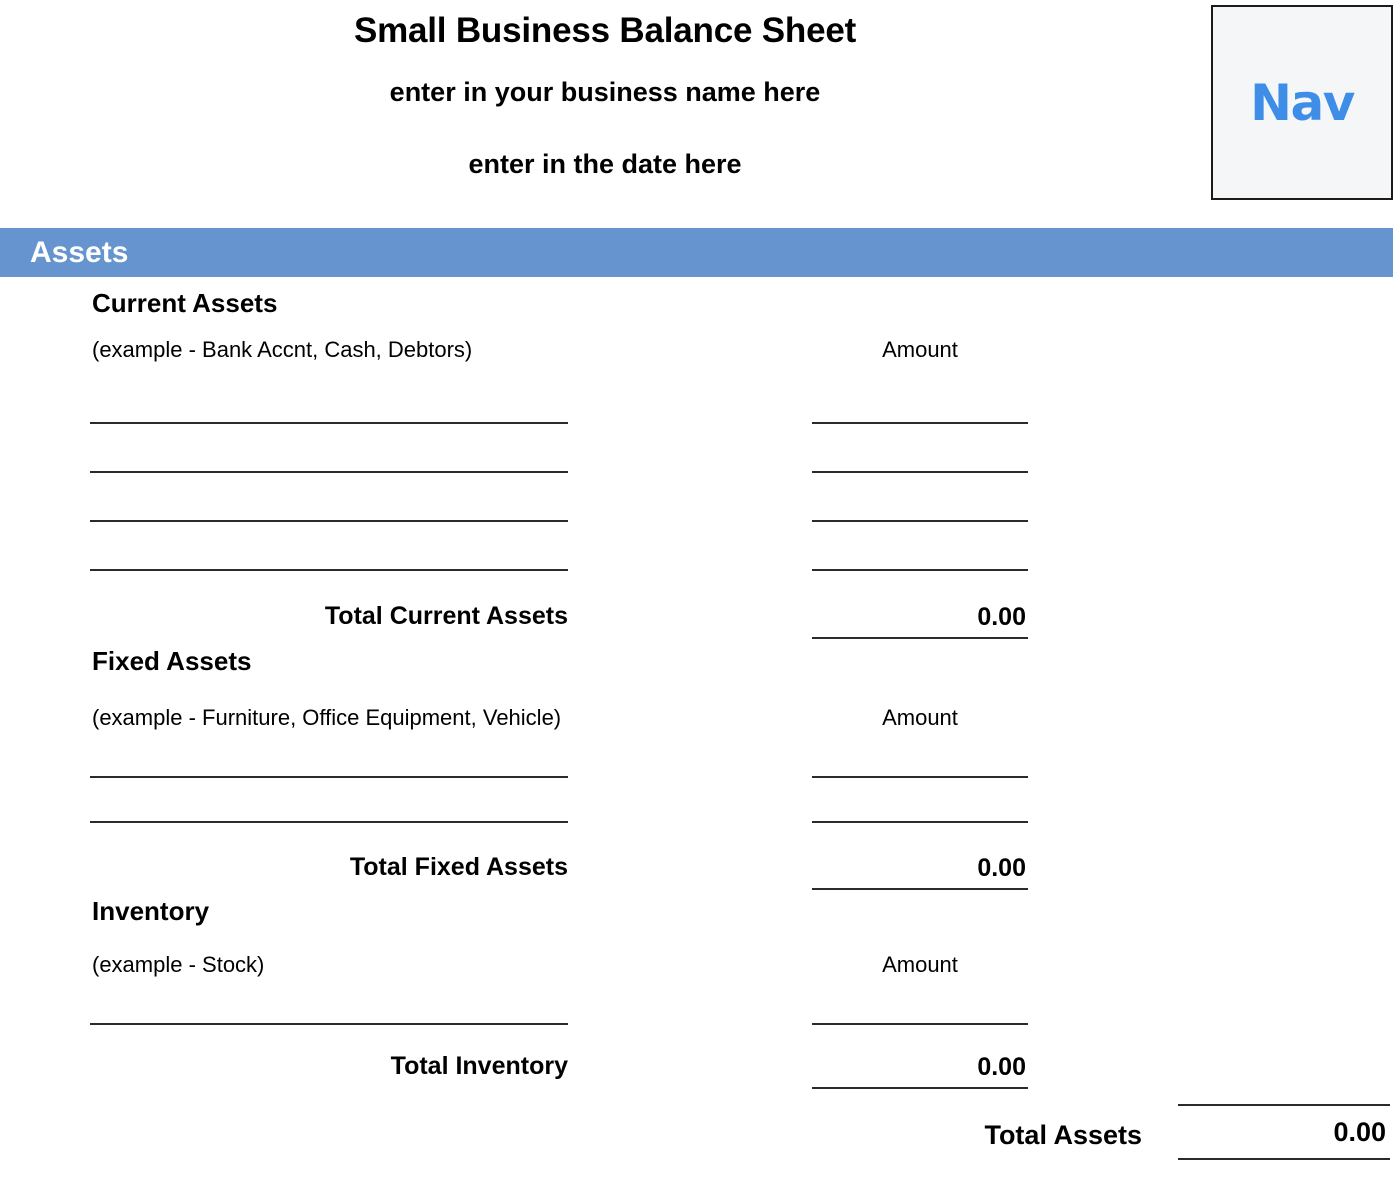 This screenshot has height=1201, width=1400. I want to click on nav-logo-box: Nav, so click(1302, 102).